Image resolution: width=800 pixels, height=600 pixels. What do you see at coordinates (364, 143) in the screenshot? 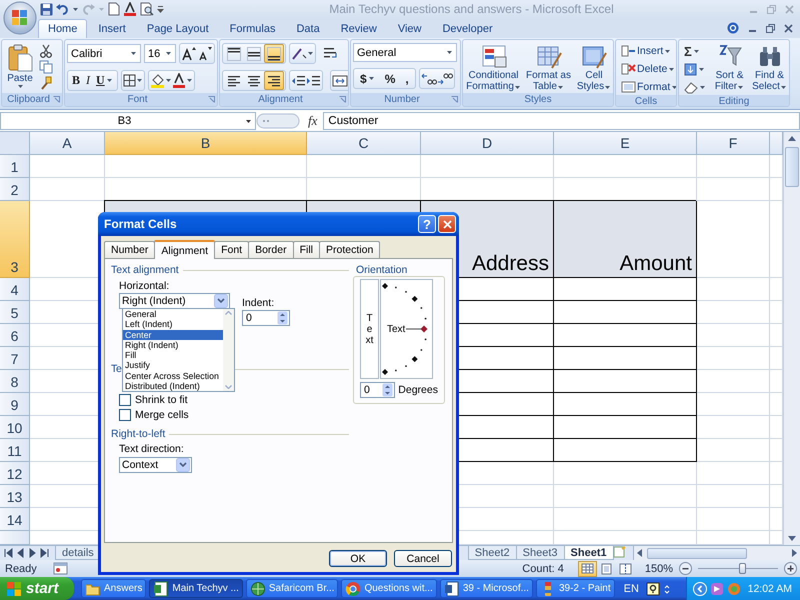
I see `column-header: C` at bounding box center [364, 143].